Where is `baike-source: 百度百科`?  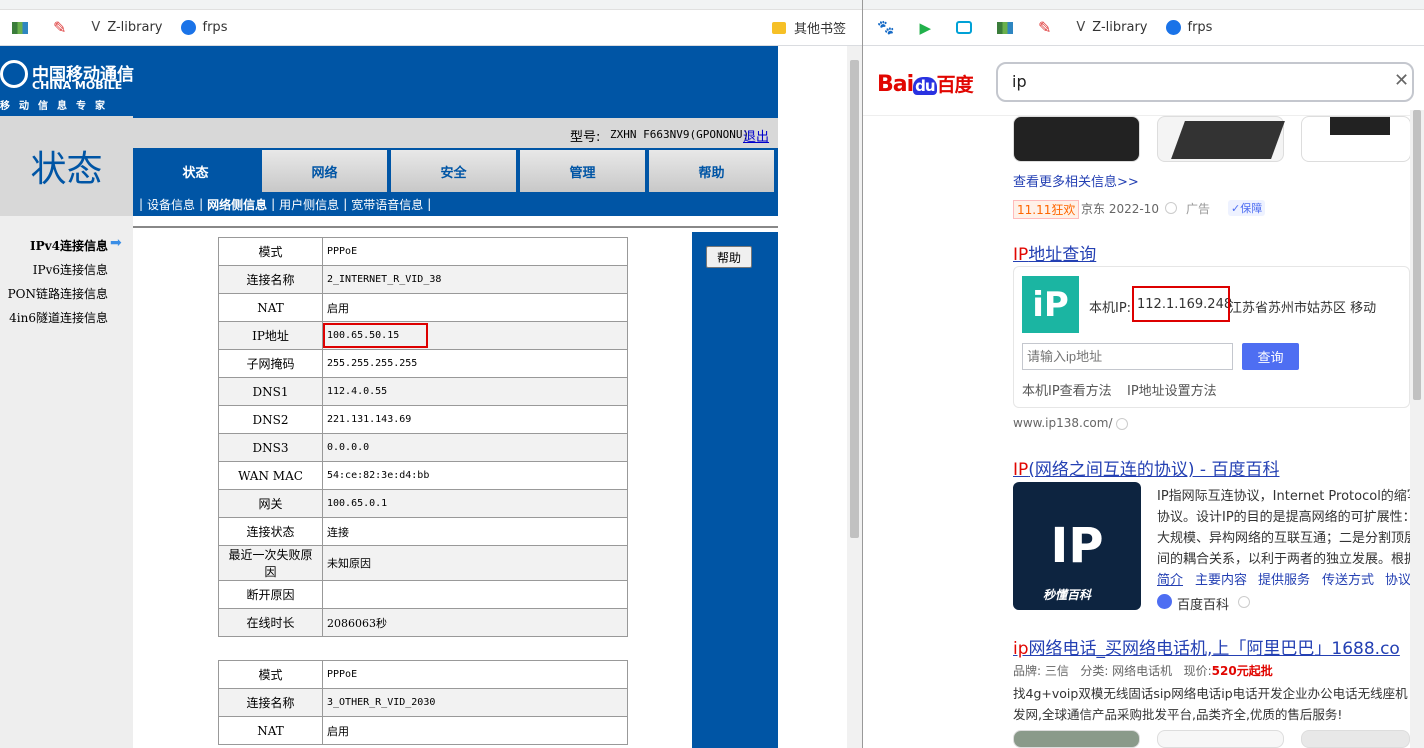 baike-source: 百度百科 is located at coordinates (1203, 603).